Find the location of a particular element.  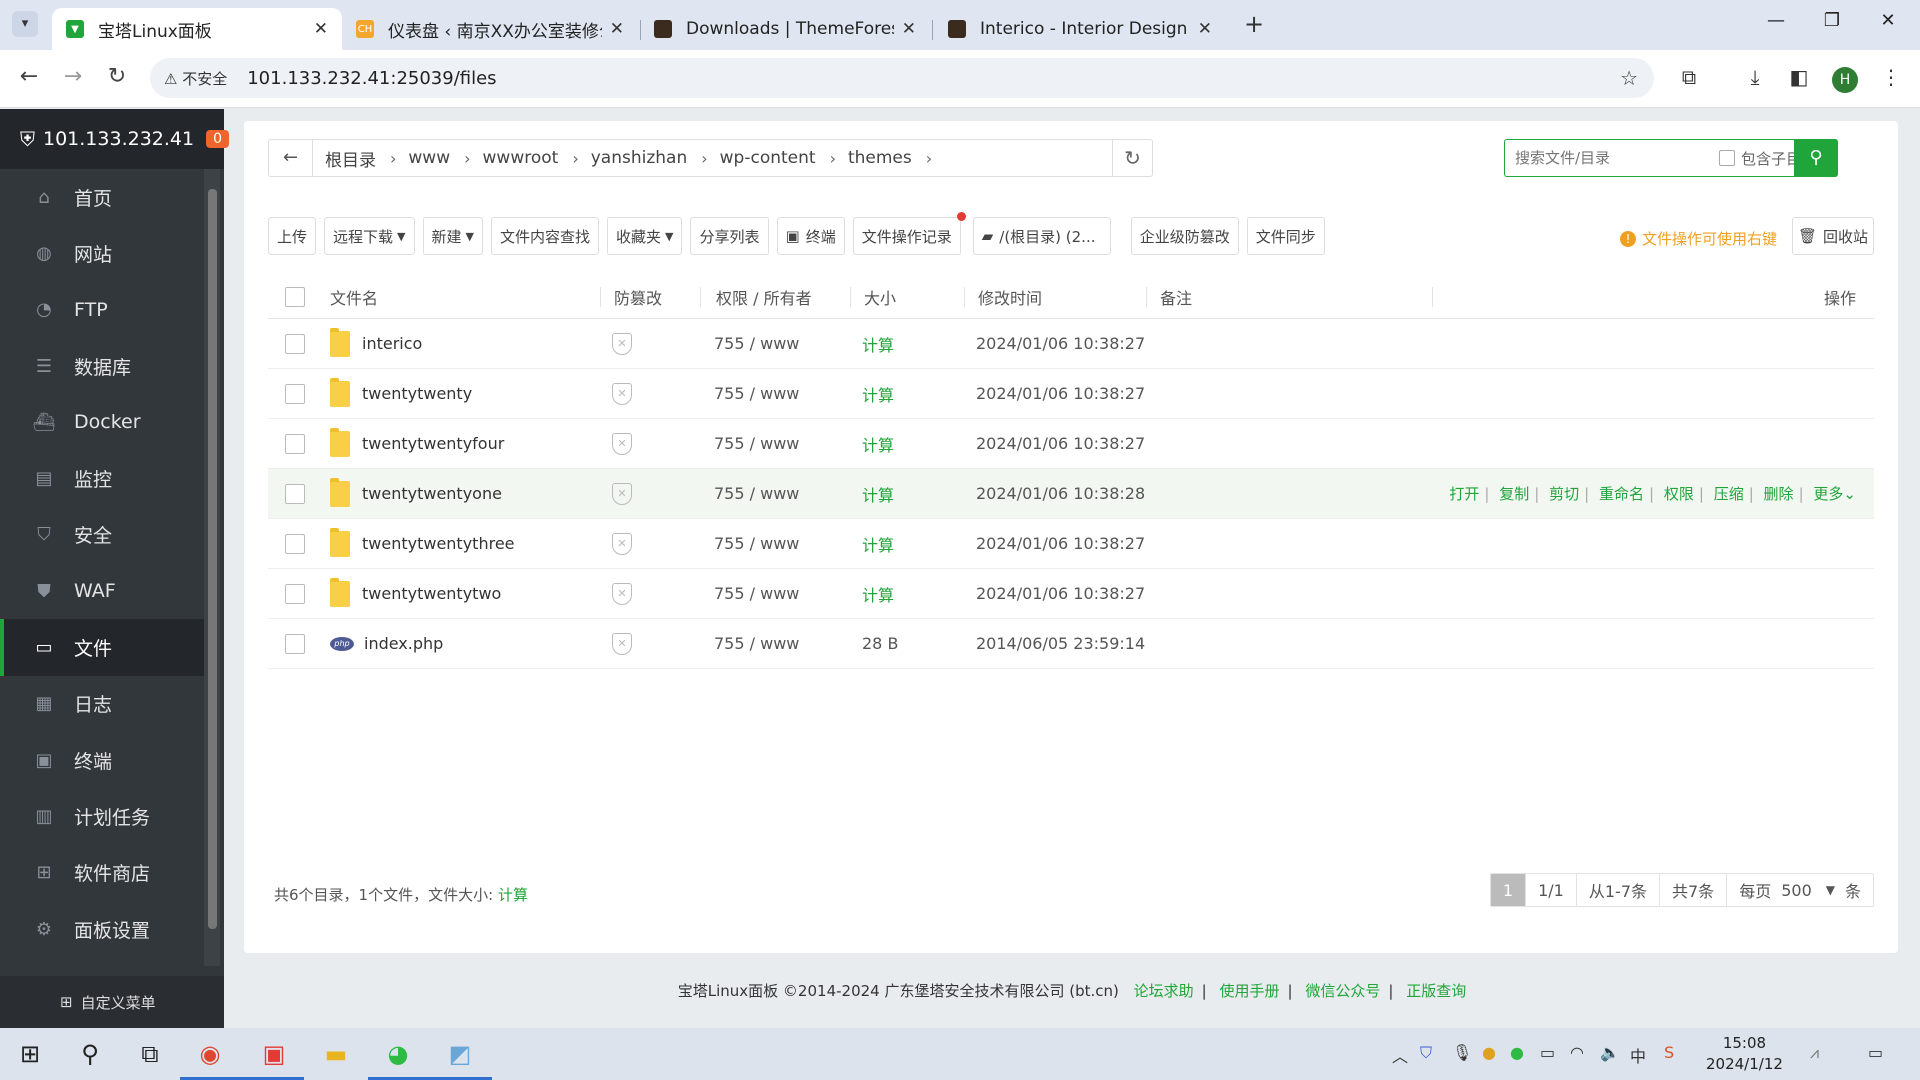

sidebar-item-waf: ⛊ WAF is located at coordinates (102, 591).